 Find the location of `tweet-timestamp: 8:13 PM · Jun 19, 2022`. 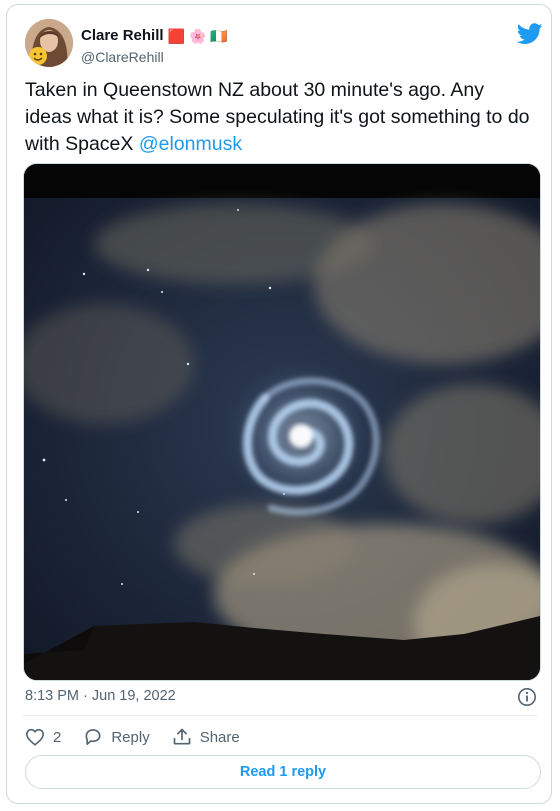

tweet-timestamp: 8:13 PM · Jun 19, 2022 is located at coordinates (100, 696).